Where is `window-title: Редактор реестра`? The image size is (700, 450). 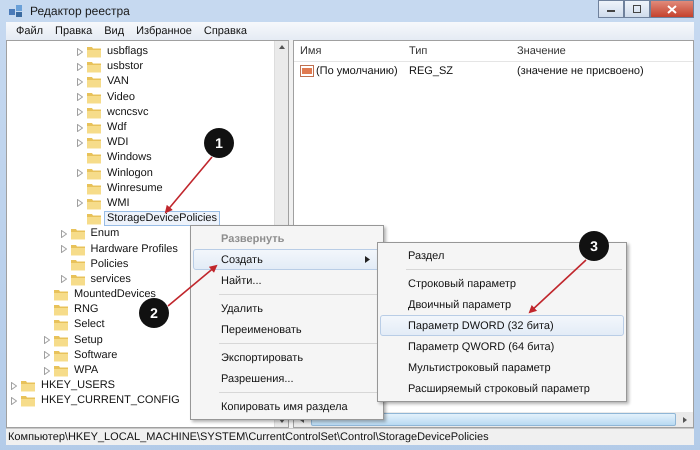
window-title: Редактор реестра is located at coordinates (80, 11).